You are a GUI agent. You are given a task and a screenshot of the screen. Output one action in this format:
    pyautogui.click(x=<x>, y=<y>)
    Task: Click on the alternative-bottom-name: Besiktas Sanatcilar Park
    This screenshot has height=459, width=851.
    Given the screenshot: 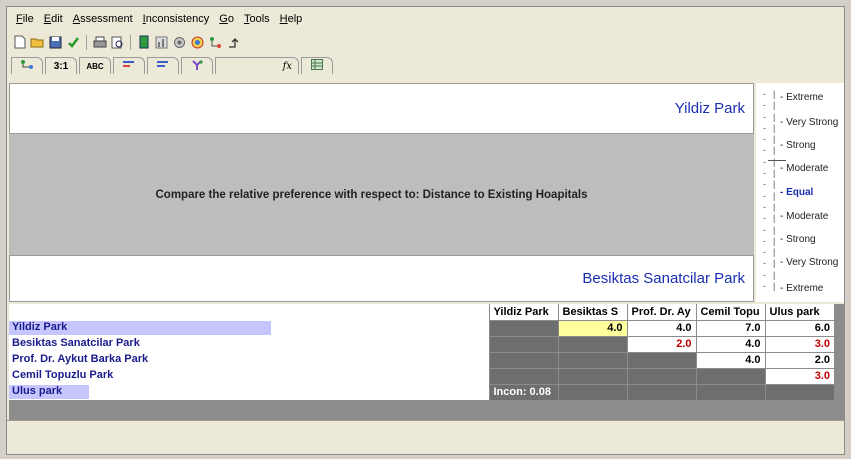 What is the action you would take?
    pyautogui.click(x=663, y=278)
    